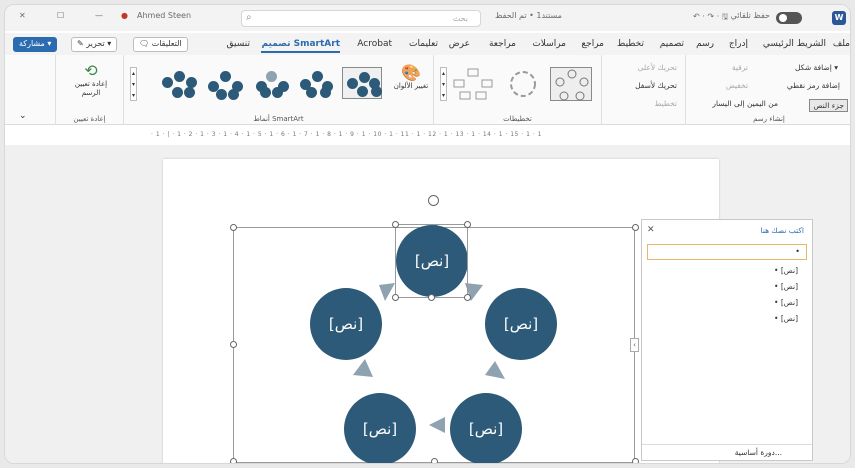  I want to click on demote-button: تخفيض, so click(737, 85).